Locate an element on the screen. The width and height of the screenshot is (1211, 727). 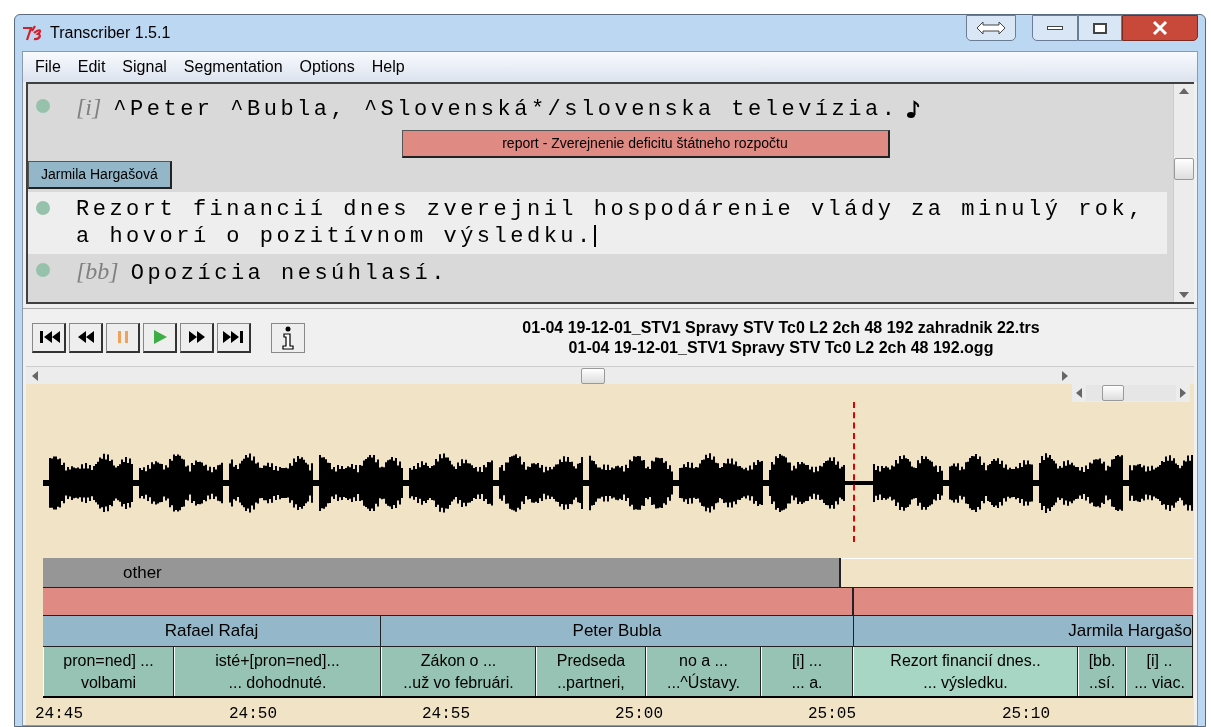
time-tick-label: 25:05 is located at coordinates (832, 714).